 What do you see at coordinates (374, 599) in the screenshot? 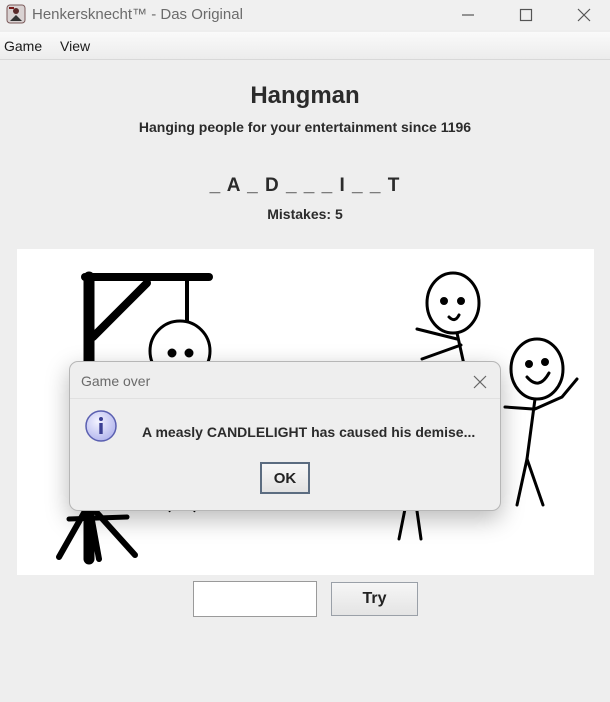
I see `try-button: Try` at bounding box center [374, 599].